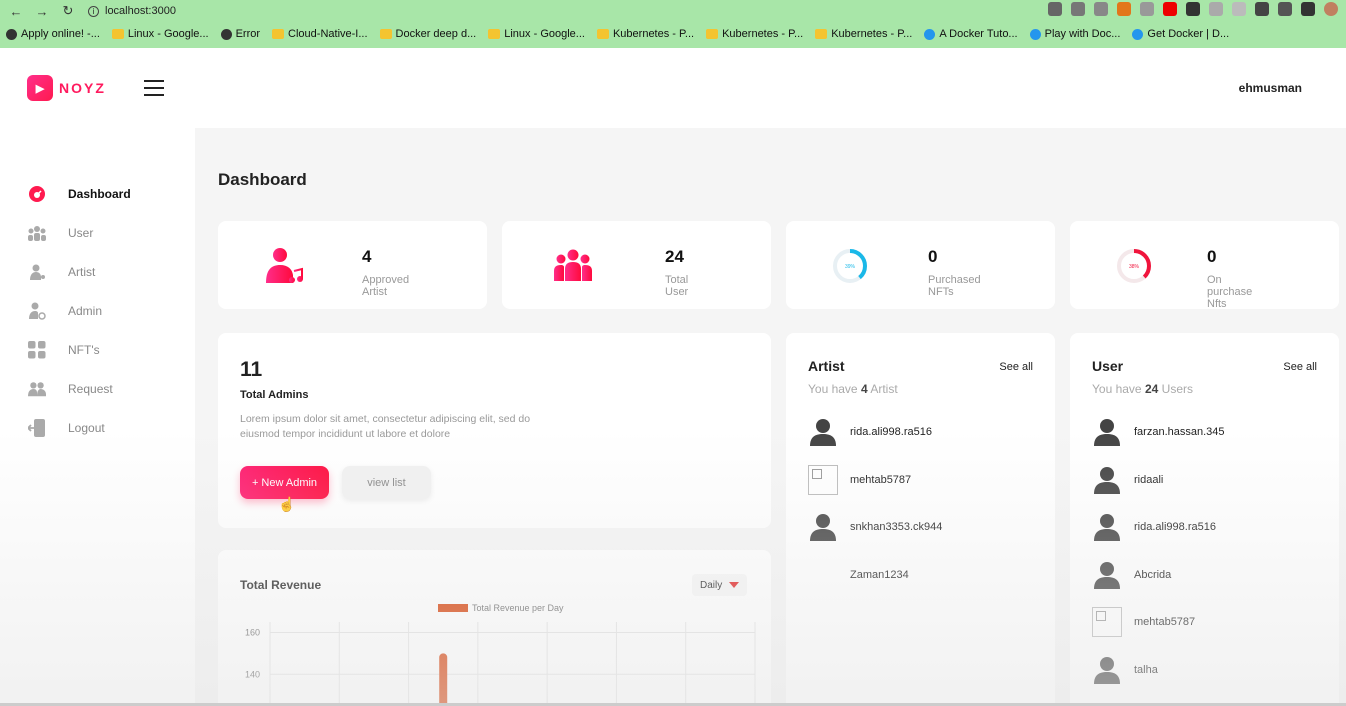 The image size is (1346, 706). Describe the element at coordinates (1179, 432) in the screenshot. I see `list-item-name: farzan.hassan.345` at that location.